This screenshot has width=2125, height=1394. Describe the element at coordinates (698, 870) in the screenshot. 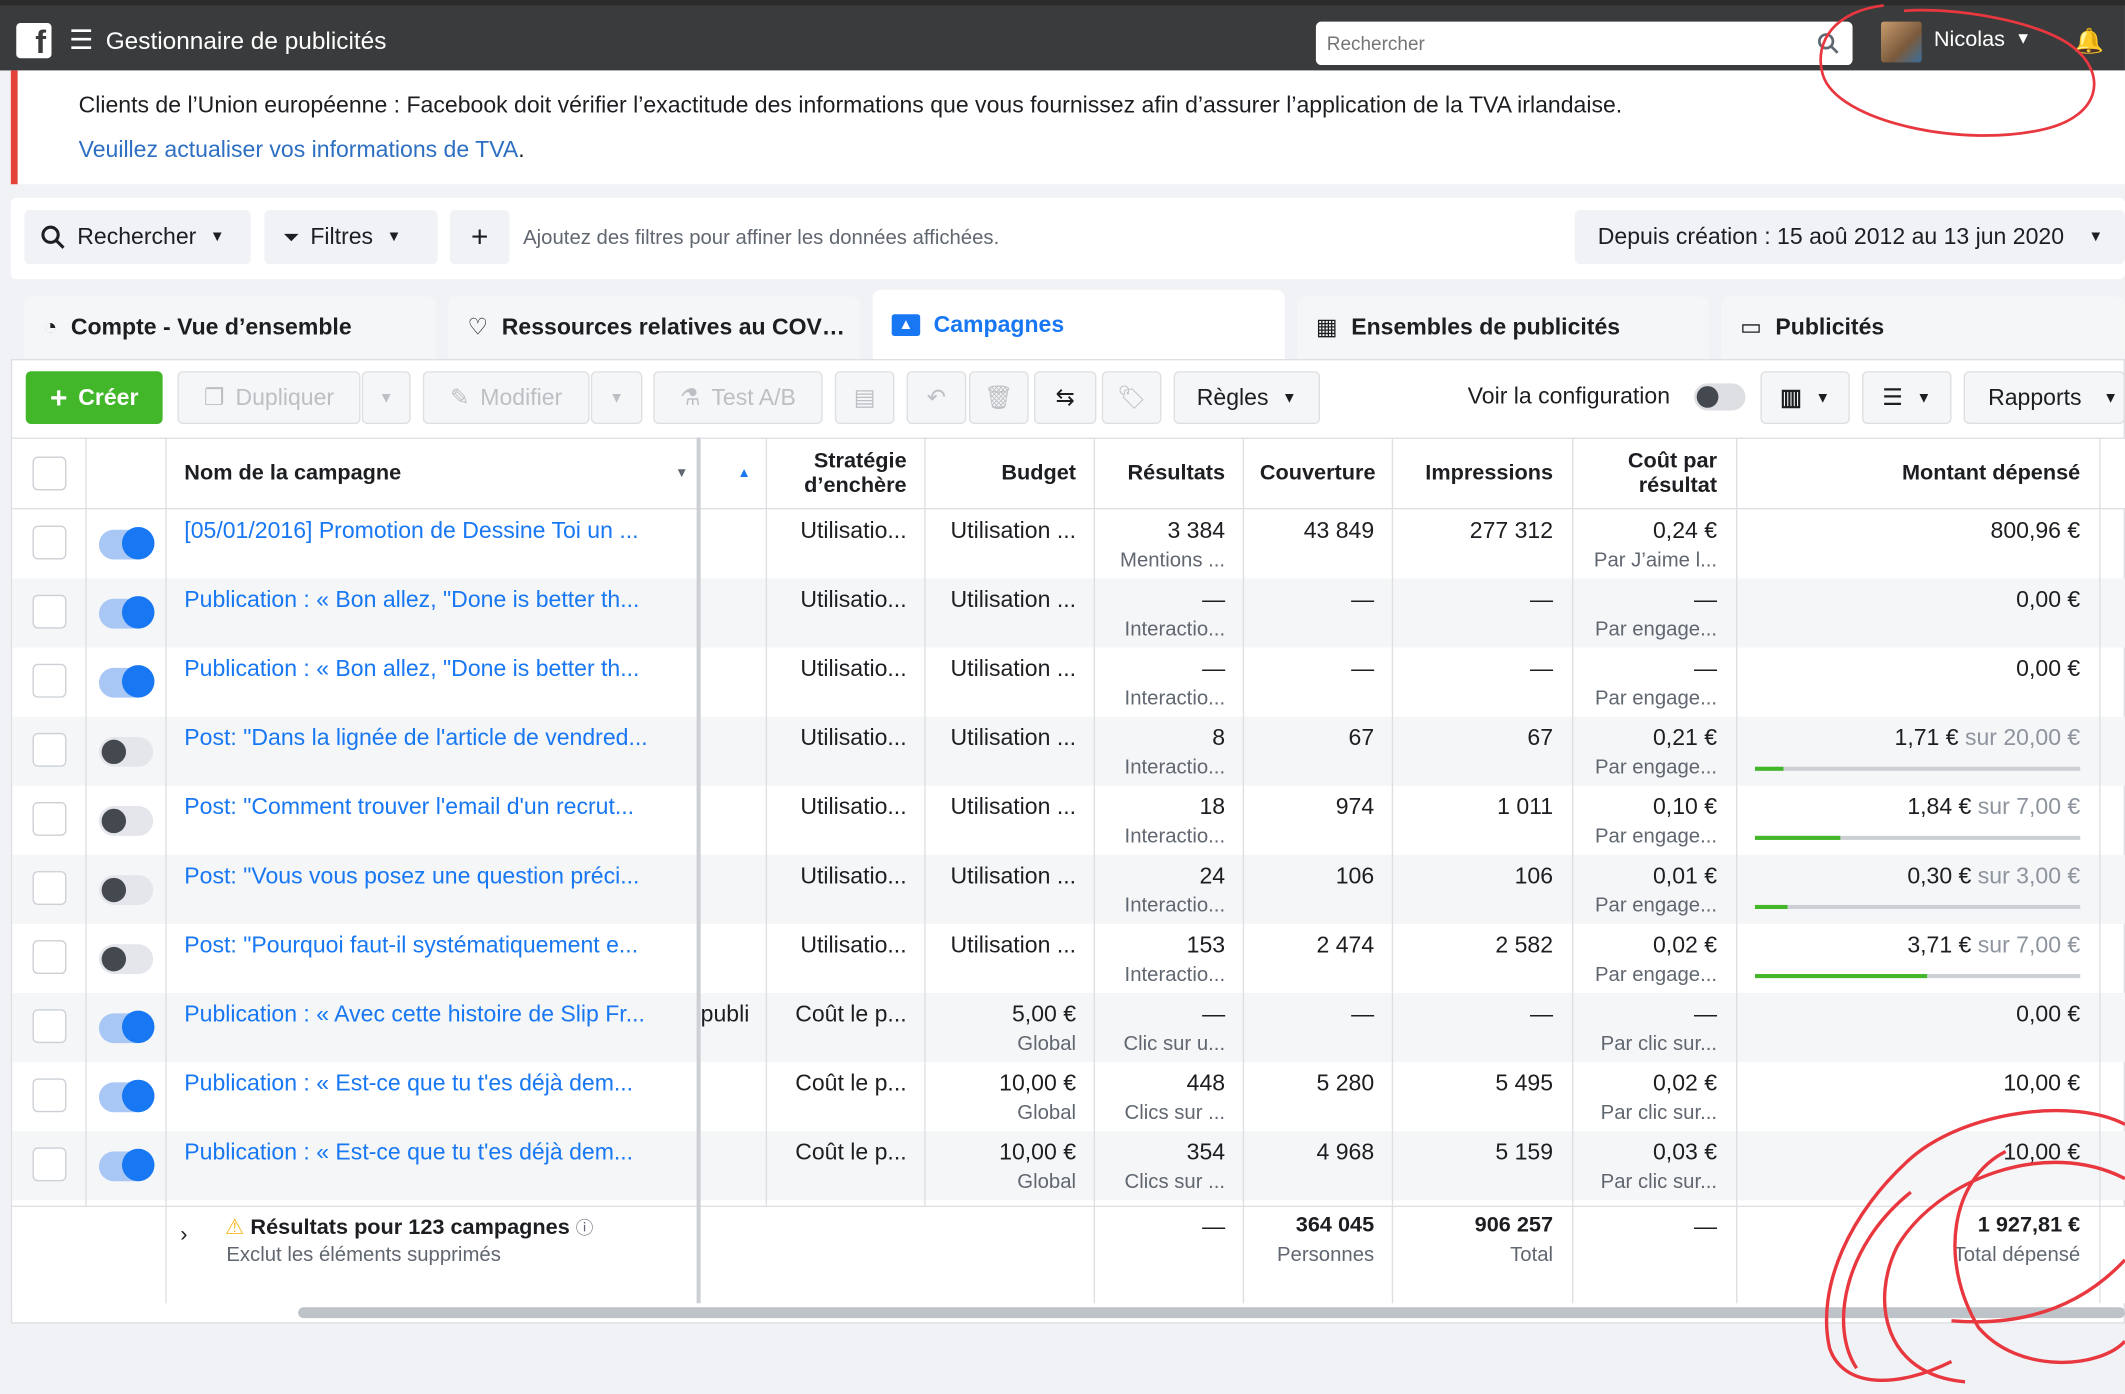

I see `frozen-column-divider` at that location.